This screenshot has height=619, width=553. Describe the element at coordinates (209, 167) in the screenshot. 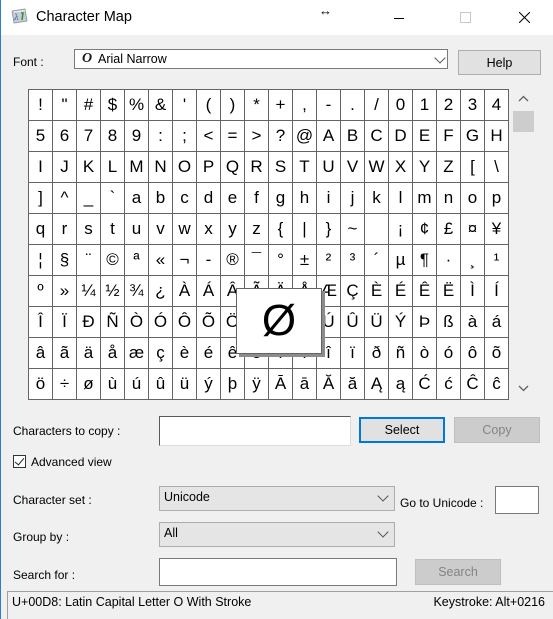

I see `character-cell: P` at that location.